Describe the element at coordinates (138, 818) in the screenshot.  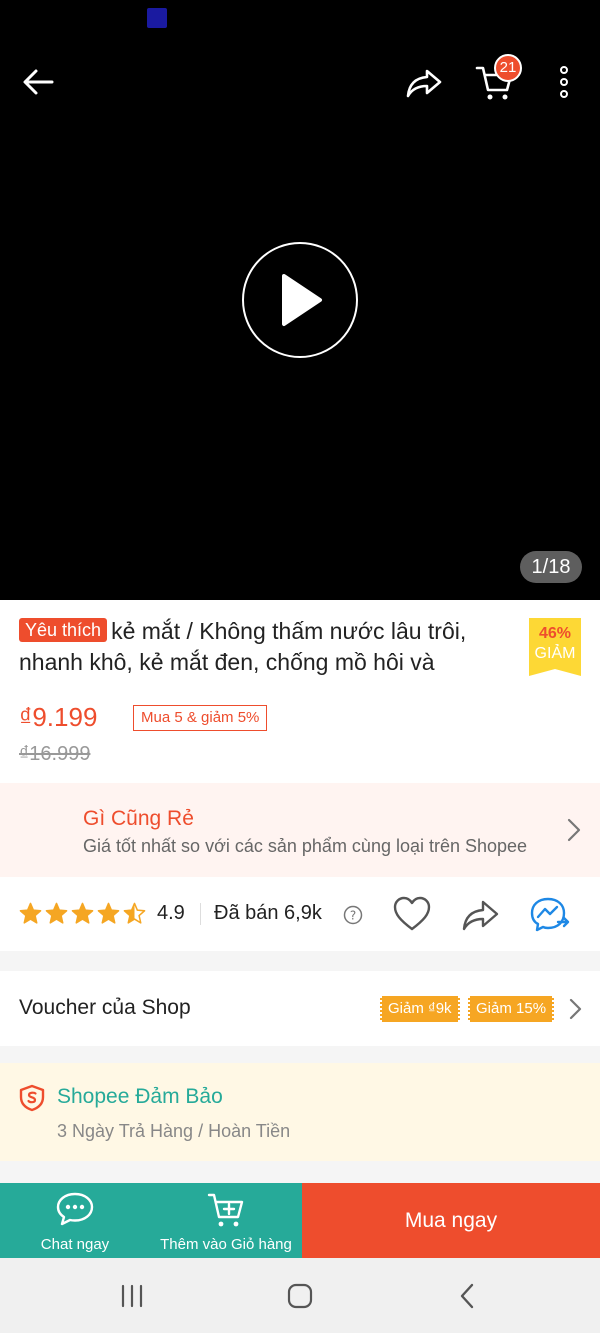
I see `cheap-banner-title: Gì Cũng Rẻ` at that location.